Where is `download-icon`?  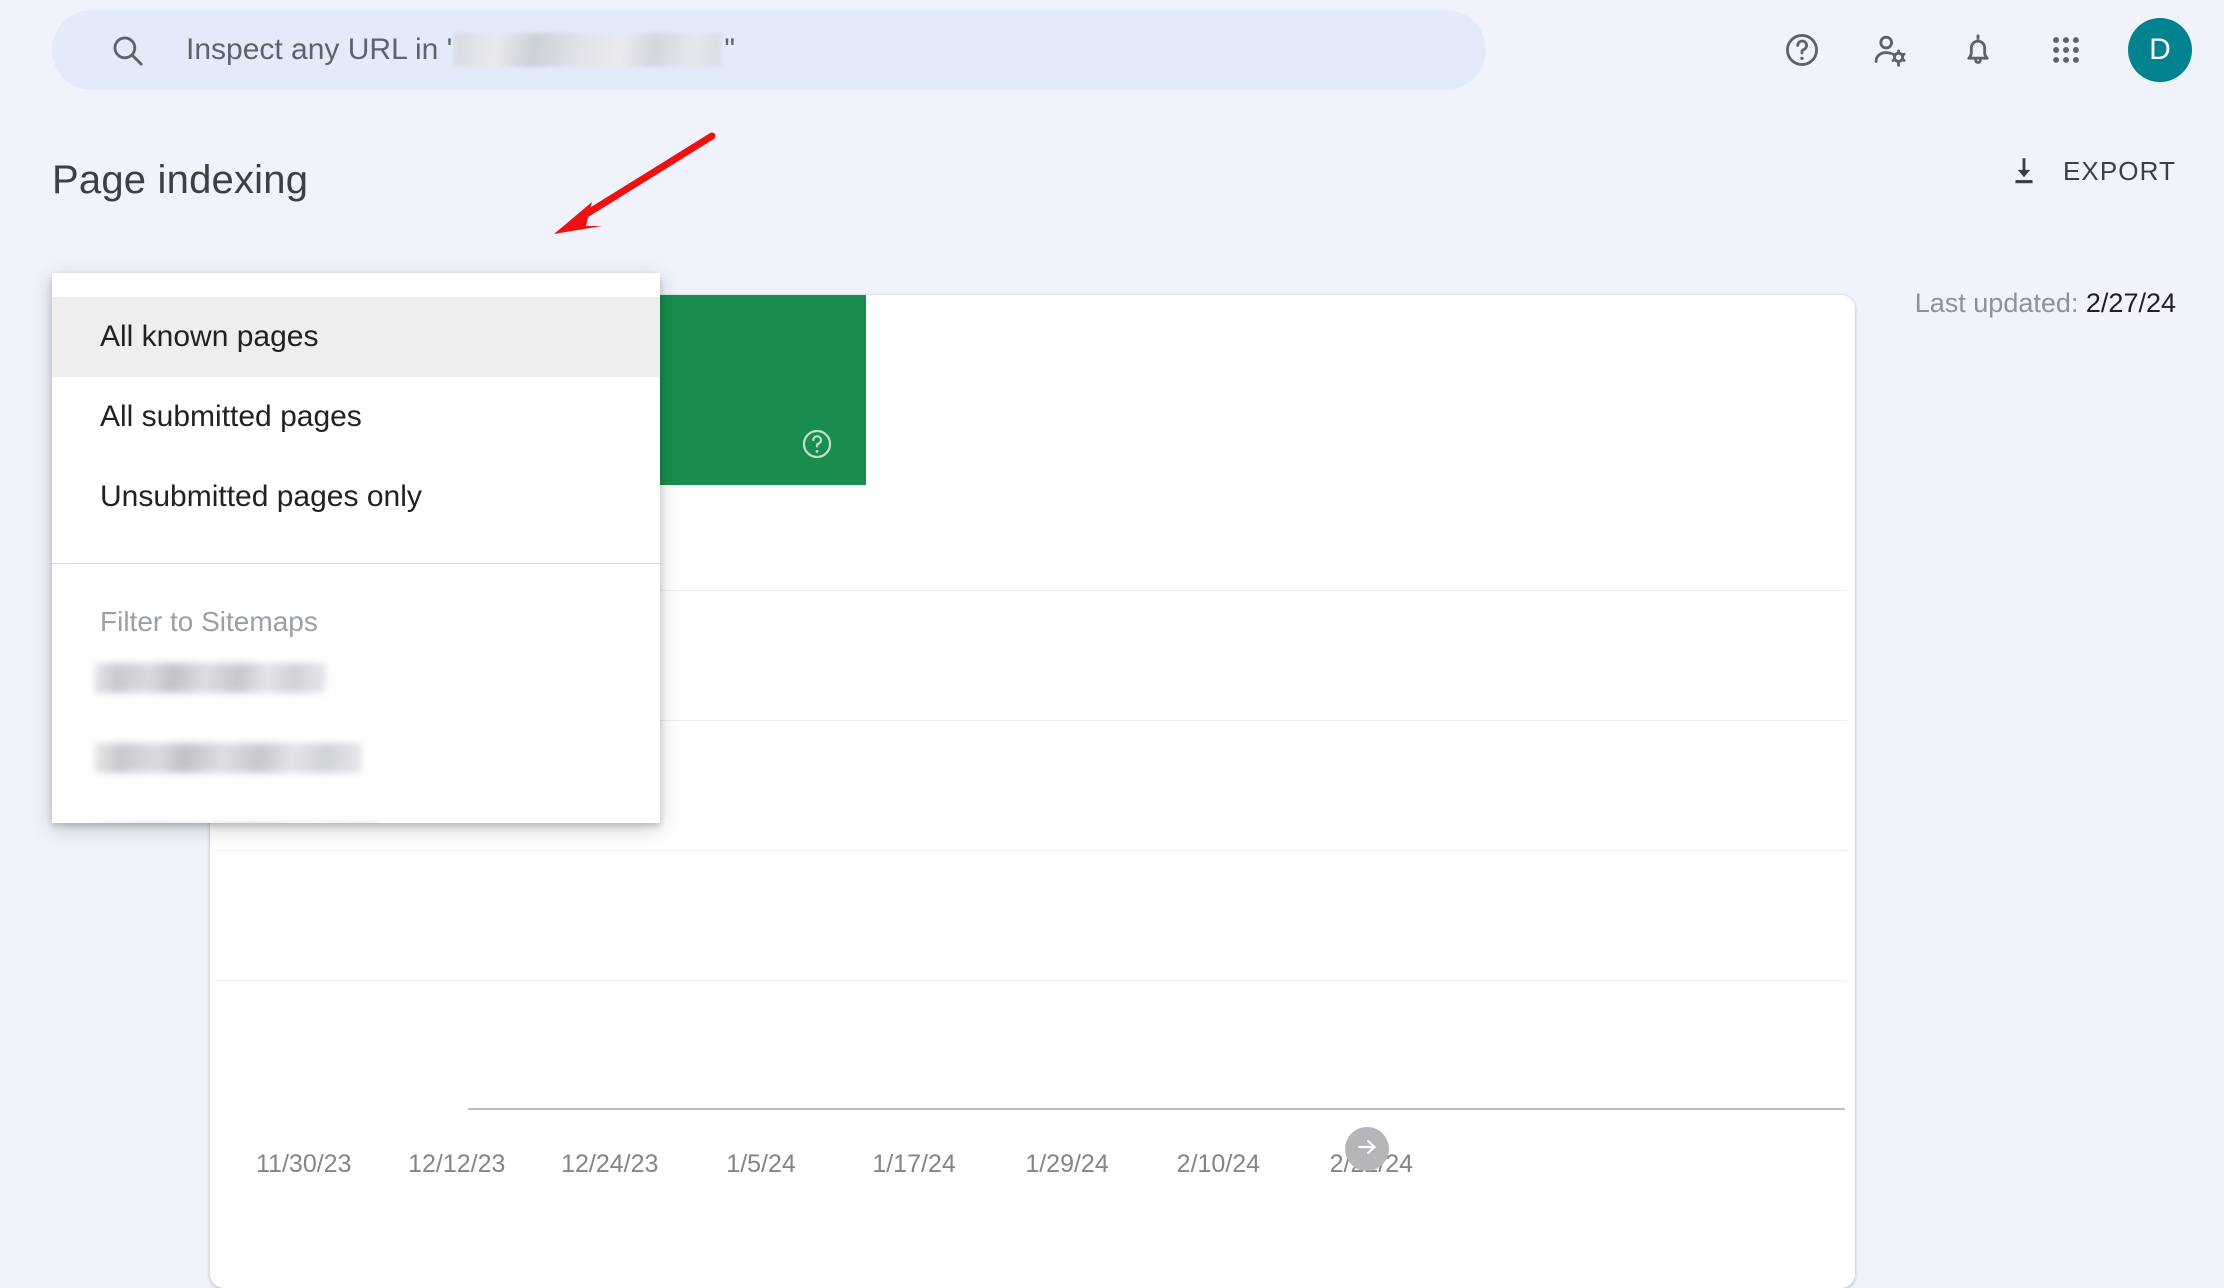 download-icon is located at coordinates (2024, 171).